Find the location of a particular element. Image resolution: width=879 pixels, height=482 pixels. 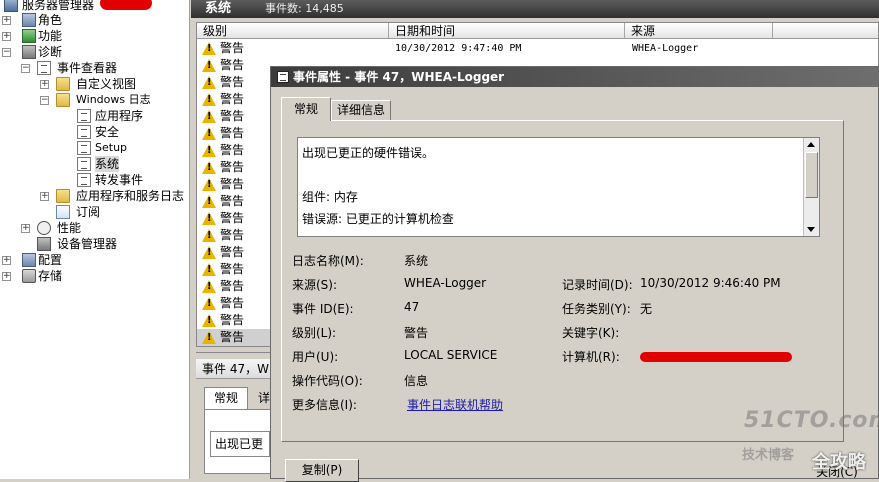

roles-icon is located at coordinates (29, 20).